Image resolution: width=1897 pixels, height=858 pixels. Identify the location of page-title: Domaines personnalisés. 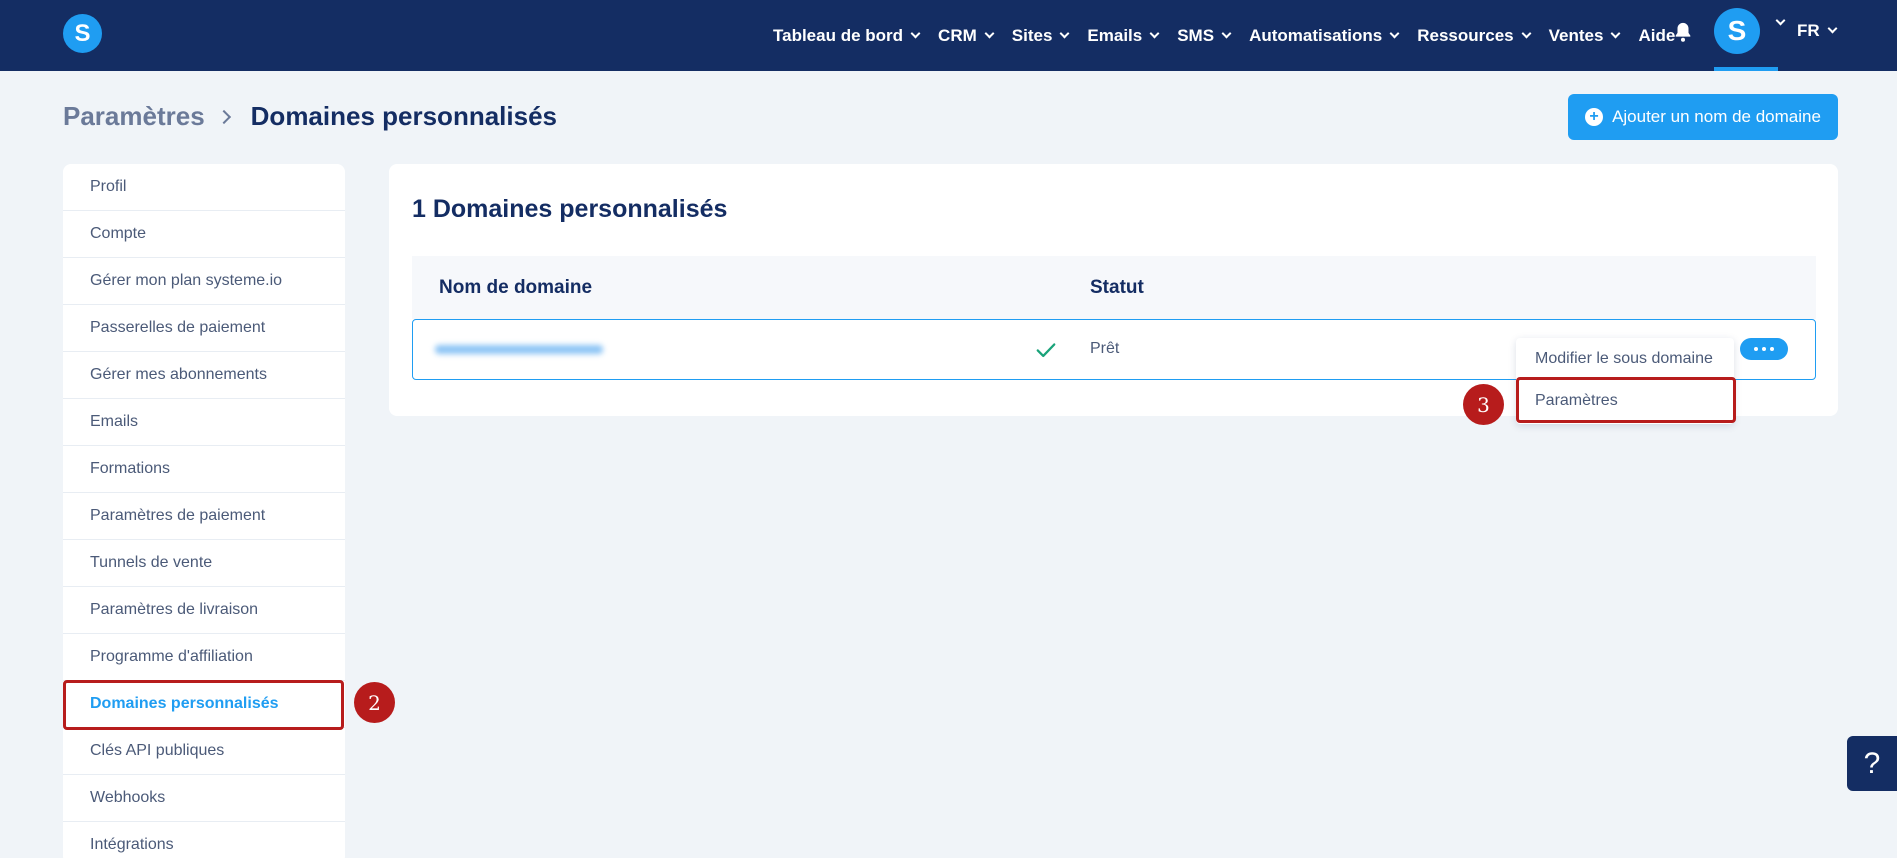
(403, 116).